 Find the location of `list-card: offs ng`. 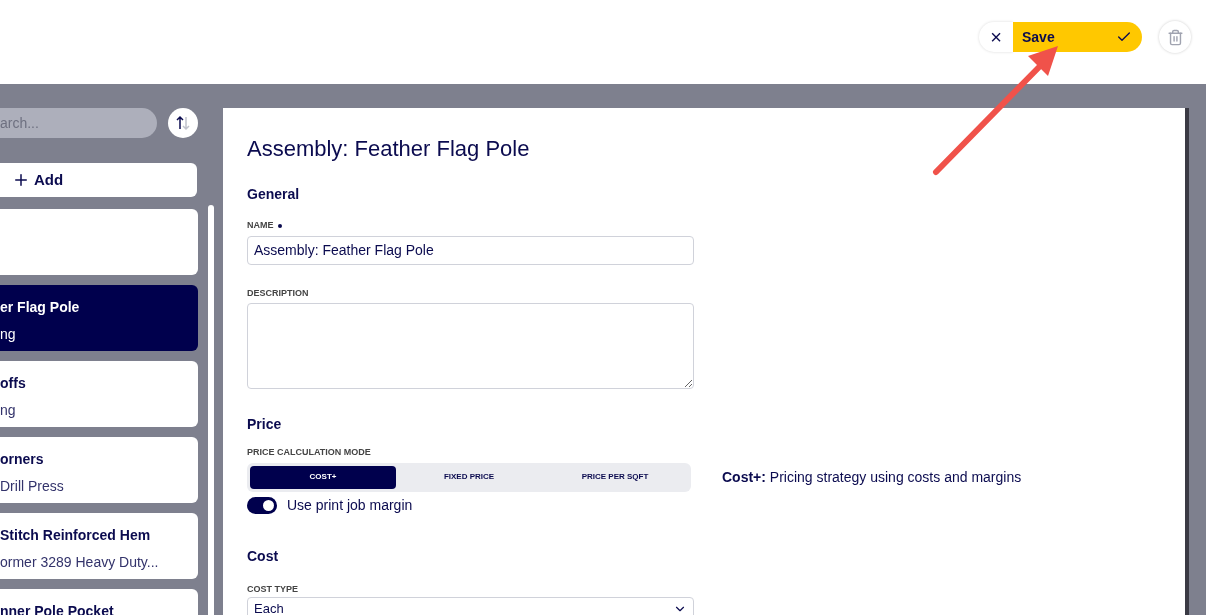

list-card: offs ng is located at coordinates (99, 394).